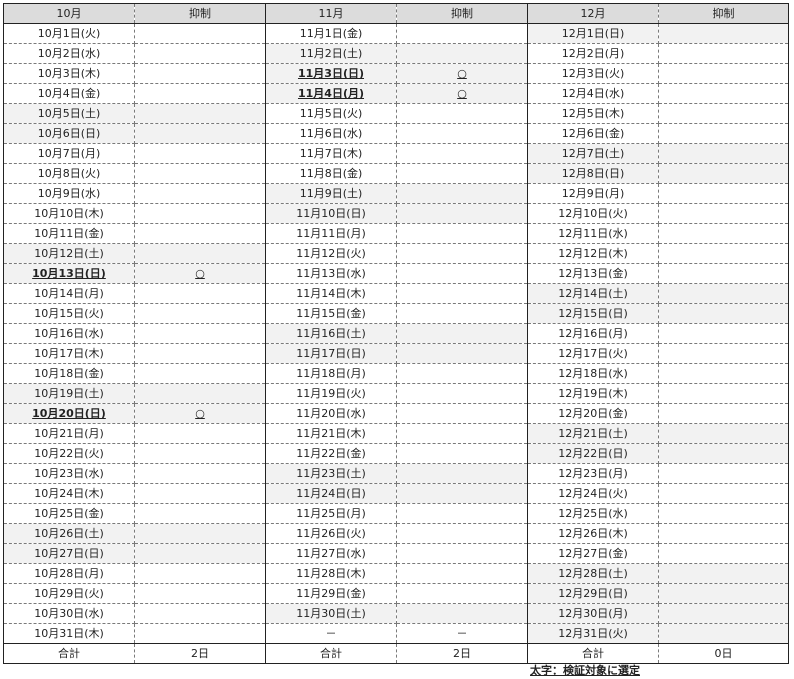  What do you see at coordinates (331, 593) in the screenshot?
I see `date-cell: 11月29日(金)` at bounding box center [331, 593].